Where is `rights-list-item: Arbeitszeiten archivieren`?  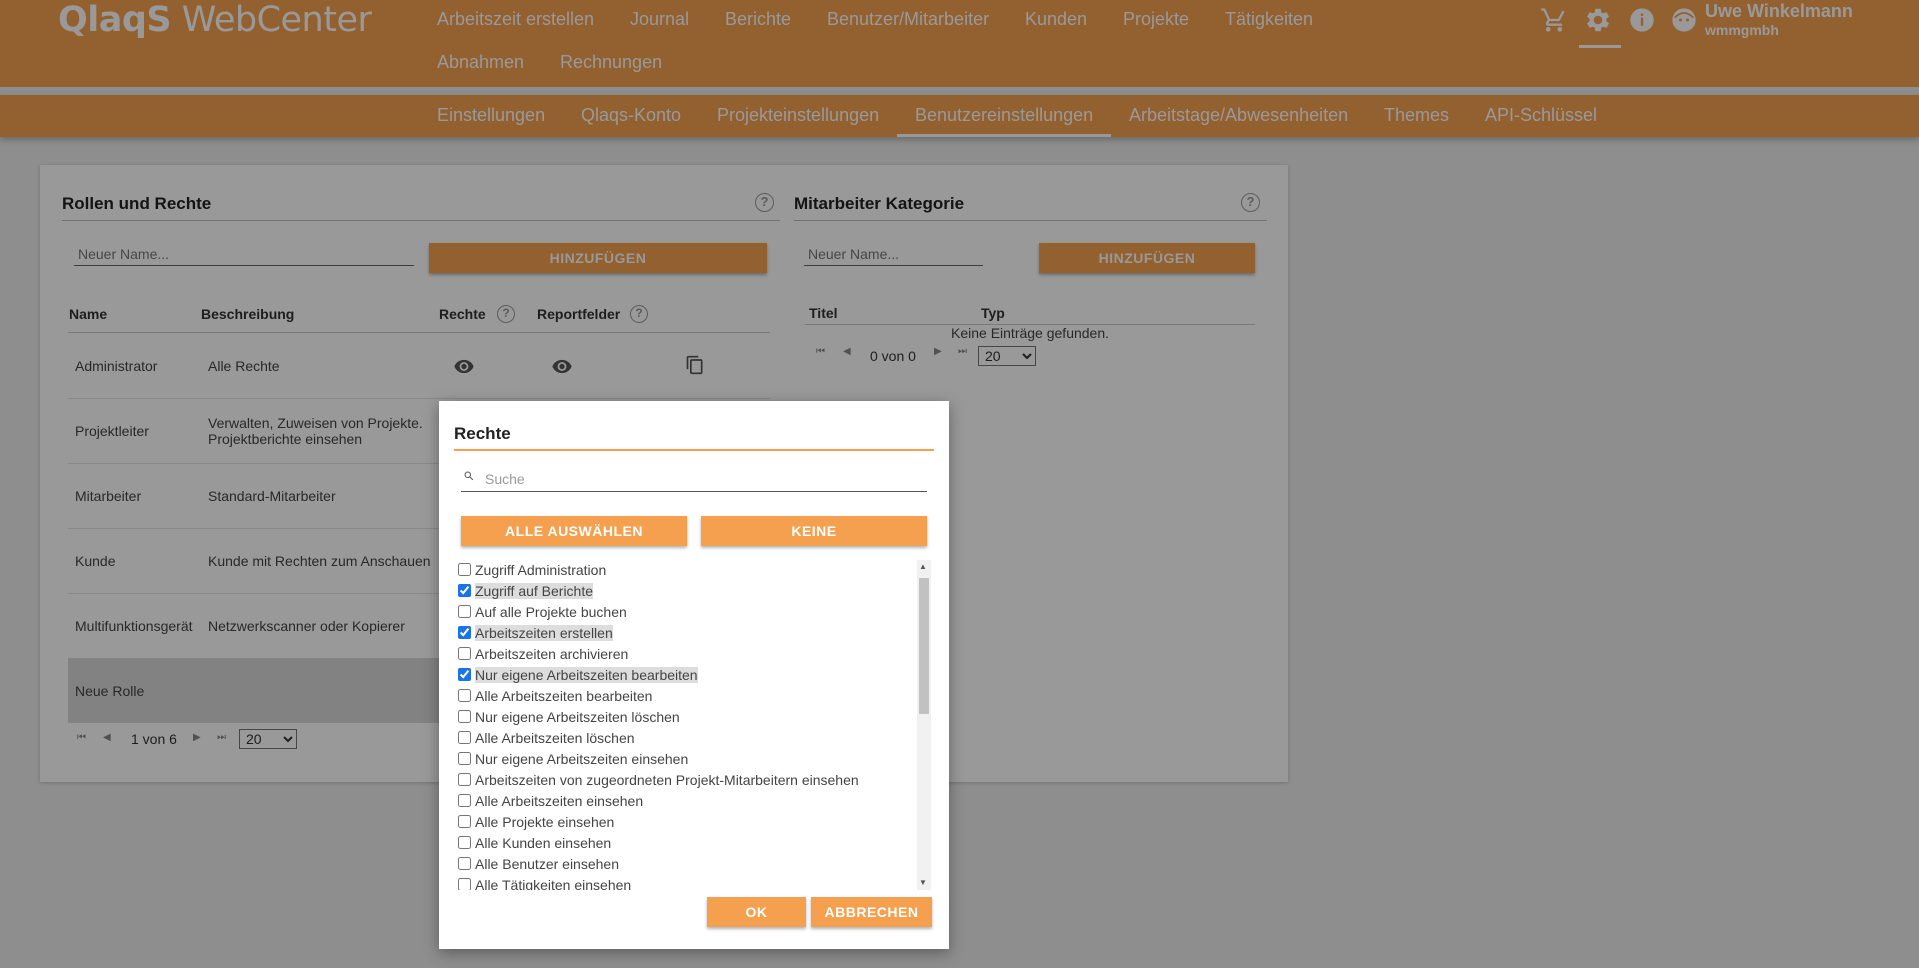
rights-list-item: Arbeitszeiten archivieren is located at coordinates (542, 653).